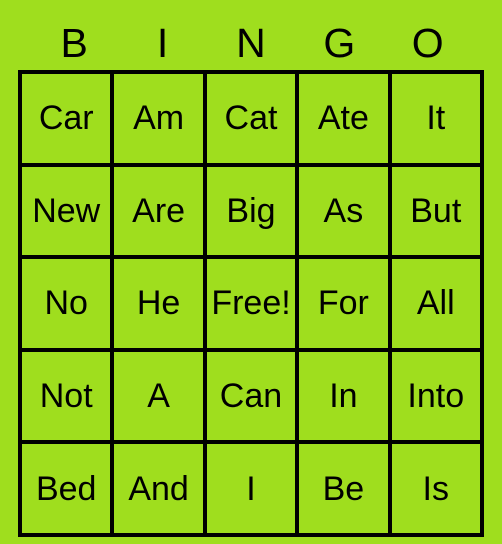 This screenshot has height=544, width=502. I want to click on bingo-cell: Am, so click(158, 118).